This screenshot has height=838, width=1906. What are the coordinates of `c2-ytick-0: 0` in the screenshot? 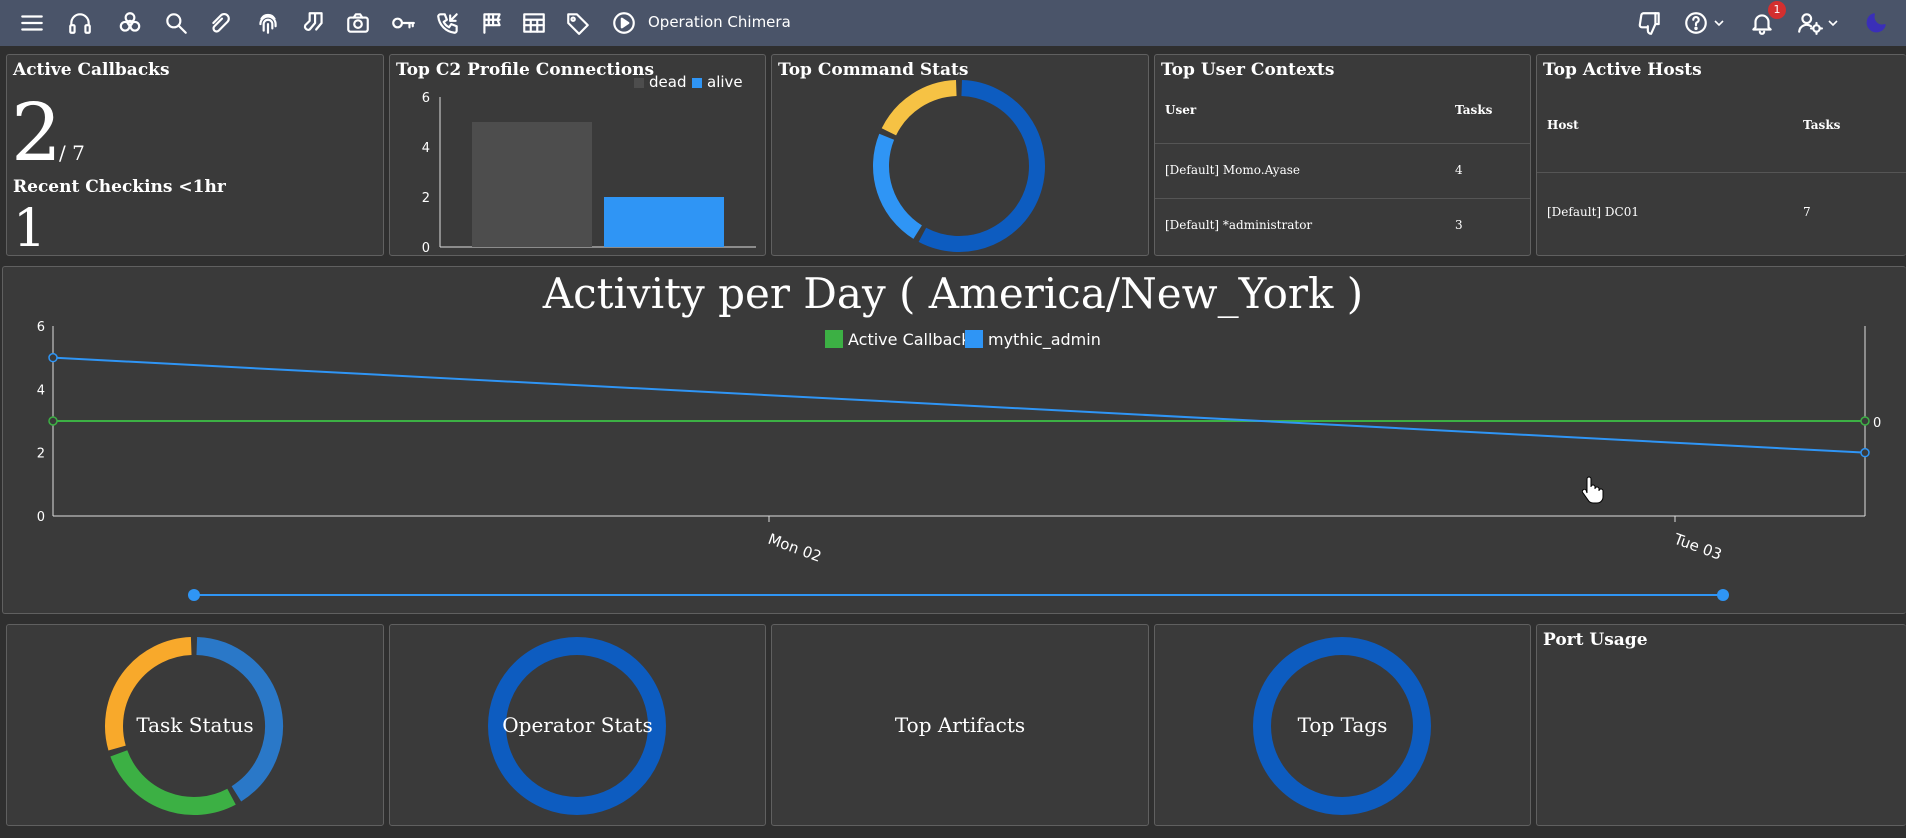 It's located at (426, 248).